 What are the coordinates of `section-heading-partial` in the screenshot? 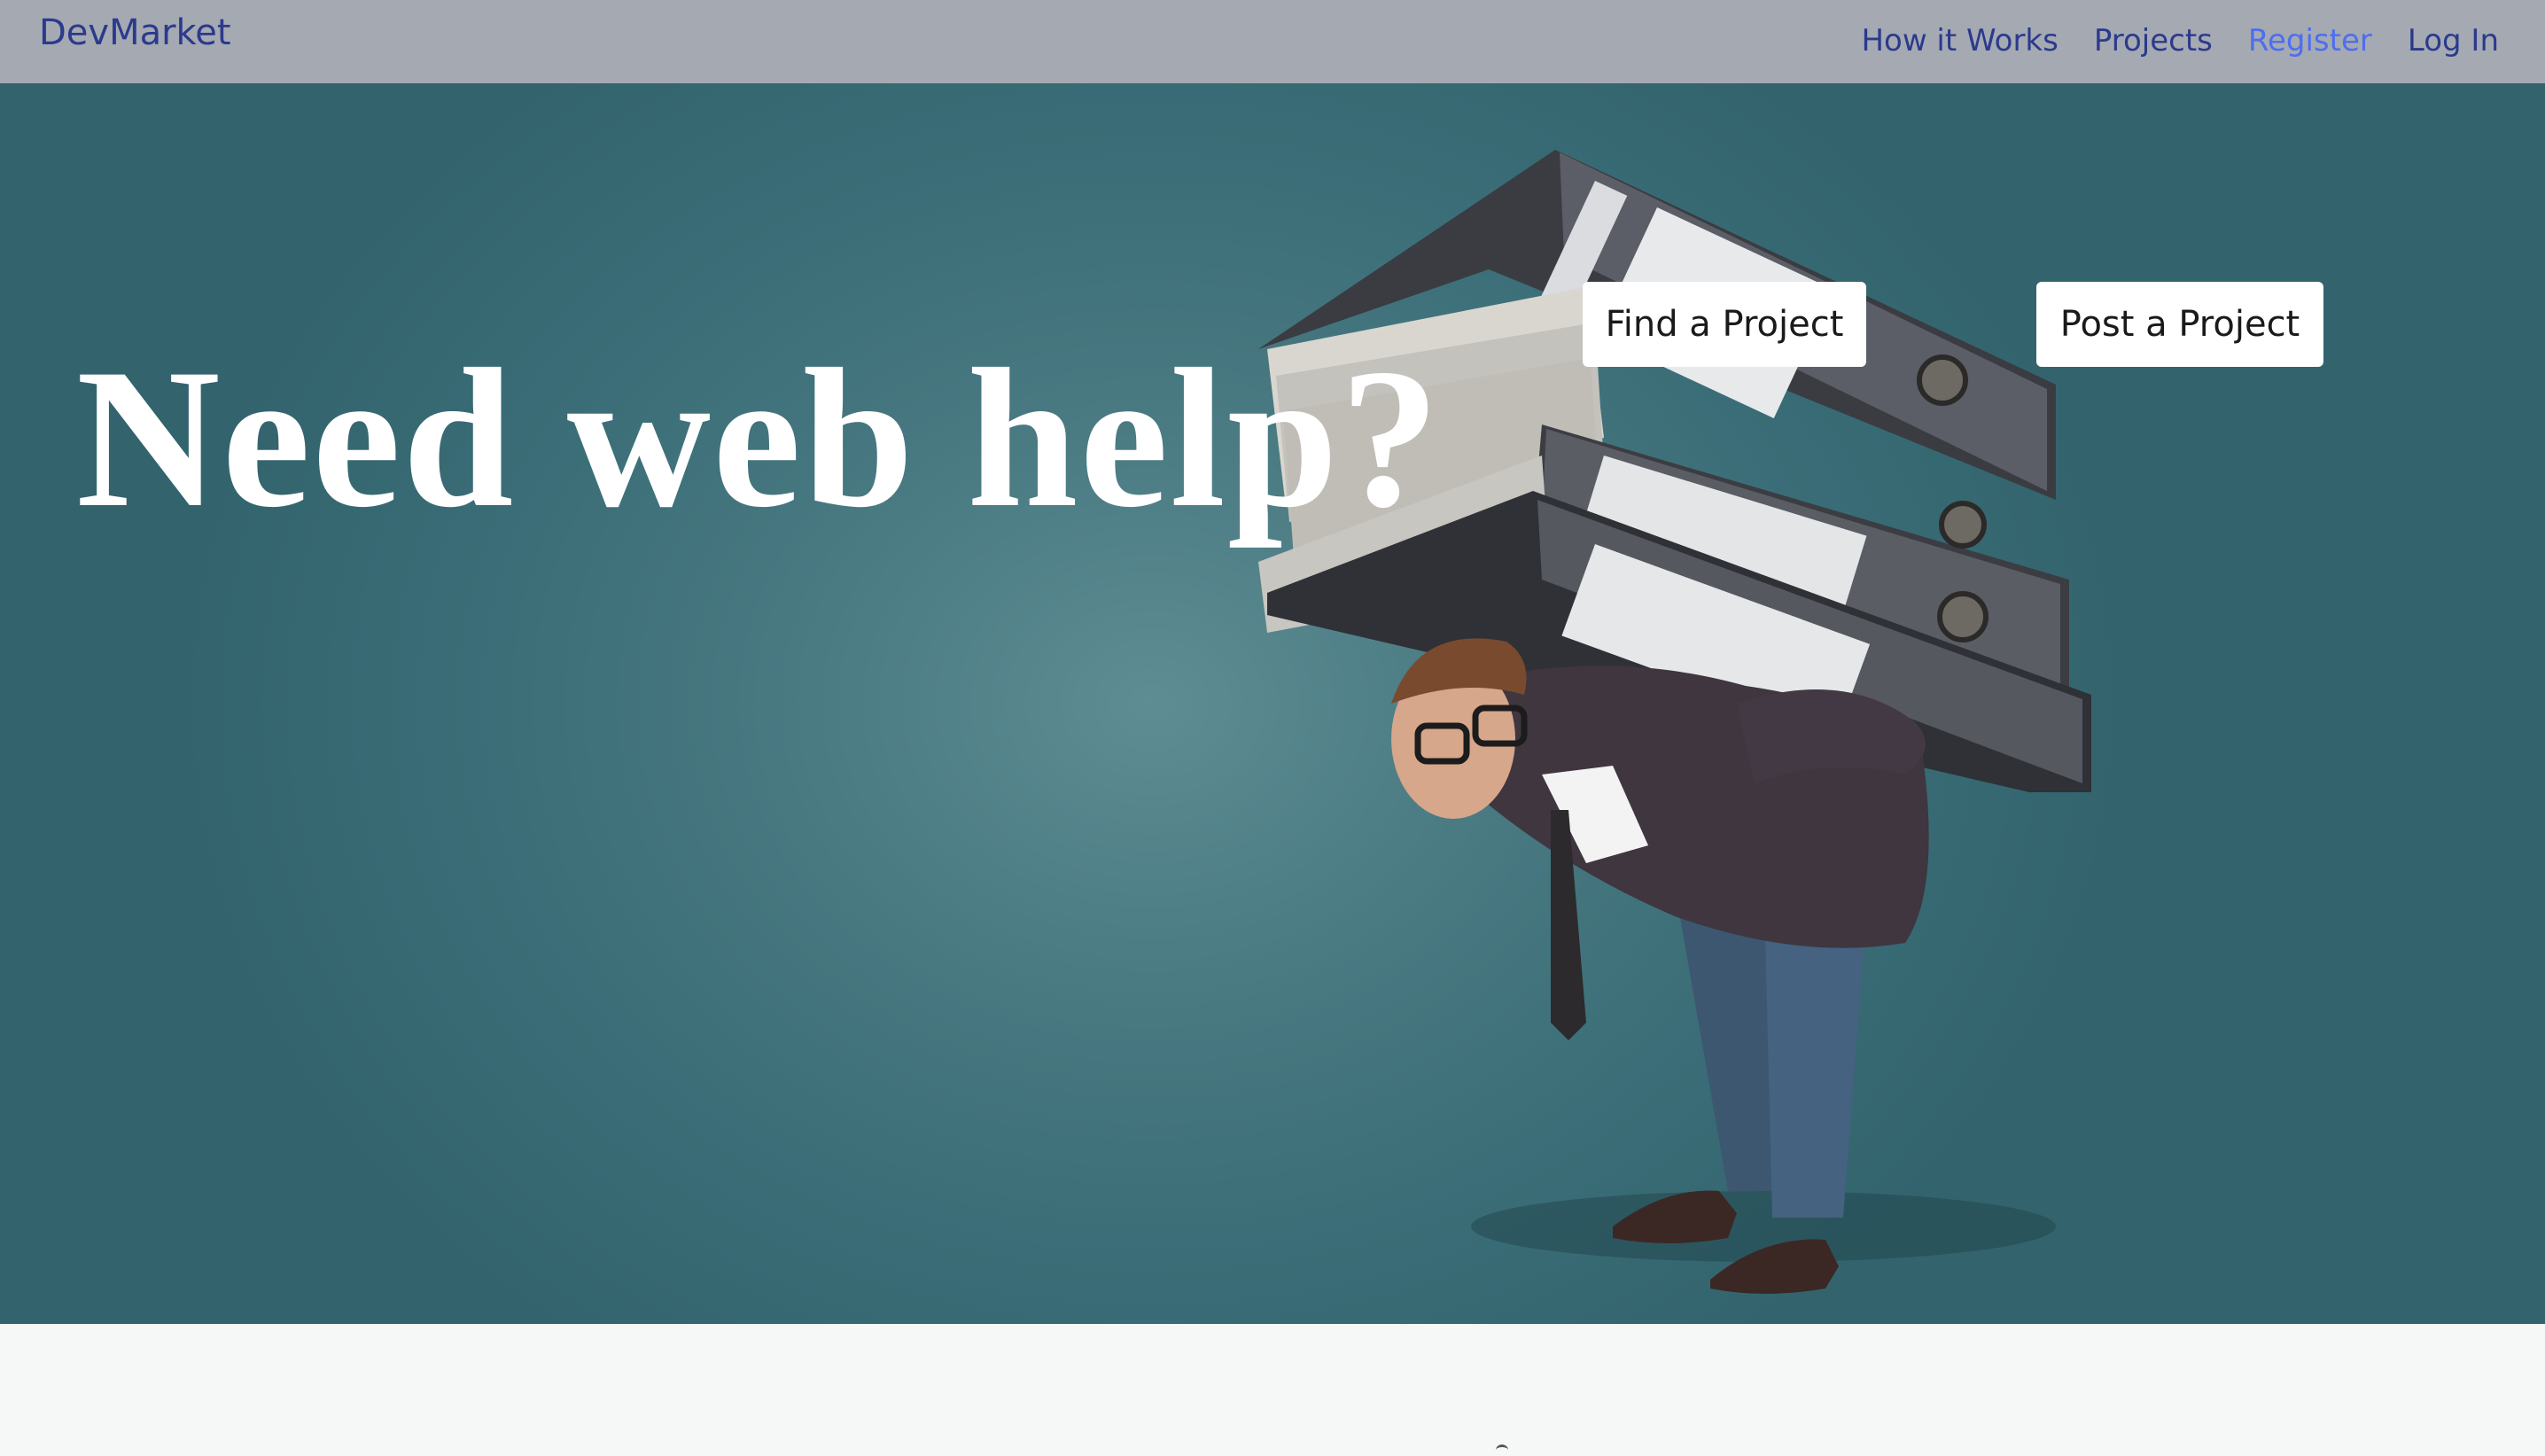 It's located at (1502, 1450).